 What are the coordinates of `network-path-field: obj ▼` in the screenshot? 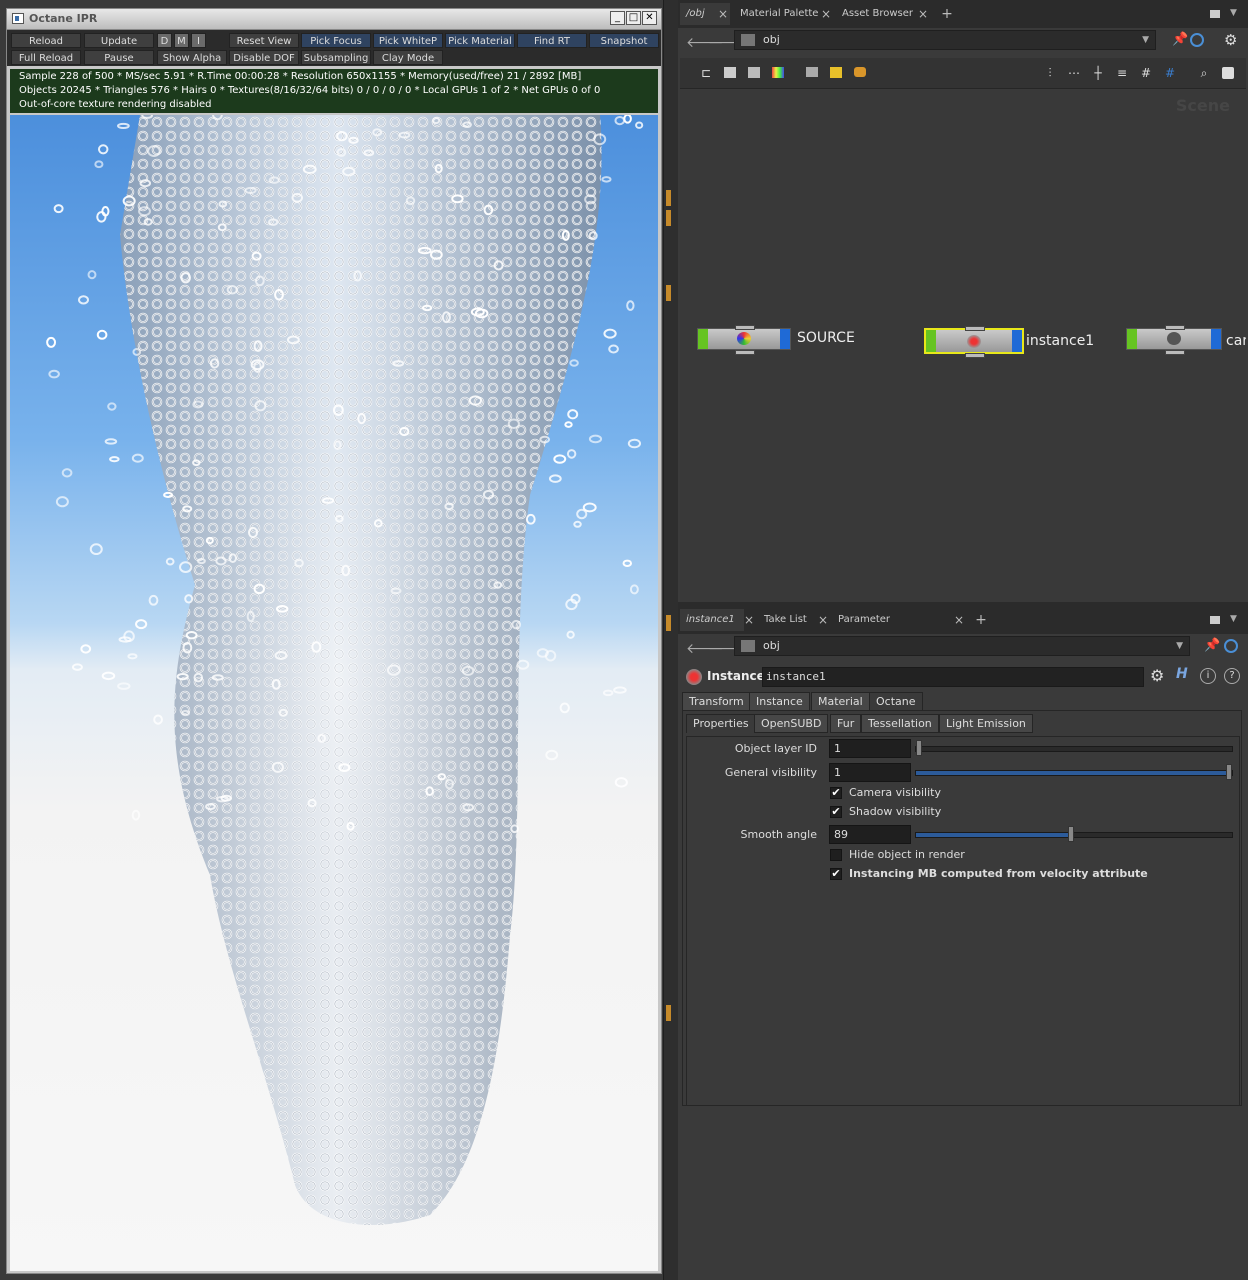 It's located at (945, 40).